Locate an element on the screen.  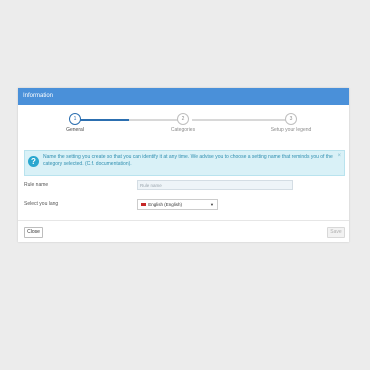
rule-name-label: Rule name is located at coordinates (36, 185).